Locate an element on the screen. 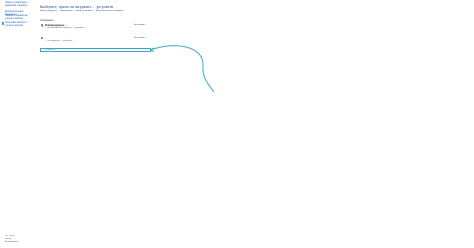 The image size is (474, 248). annotation-curve is located at coordinates (182, 69).